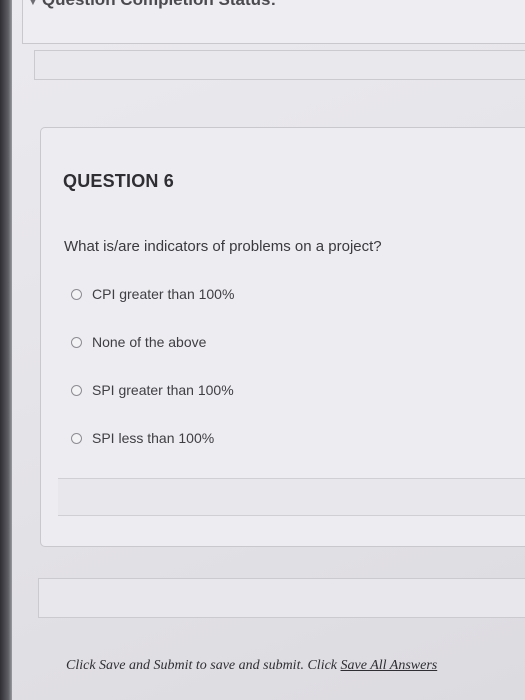 The width and height of the screenshot is (525, 700). Describe the element at coordinates (279, 65) in the screenshot. I see `status-strip` at that location.